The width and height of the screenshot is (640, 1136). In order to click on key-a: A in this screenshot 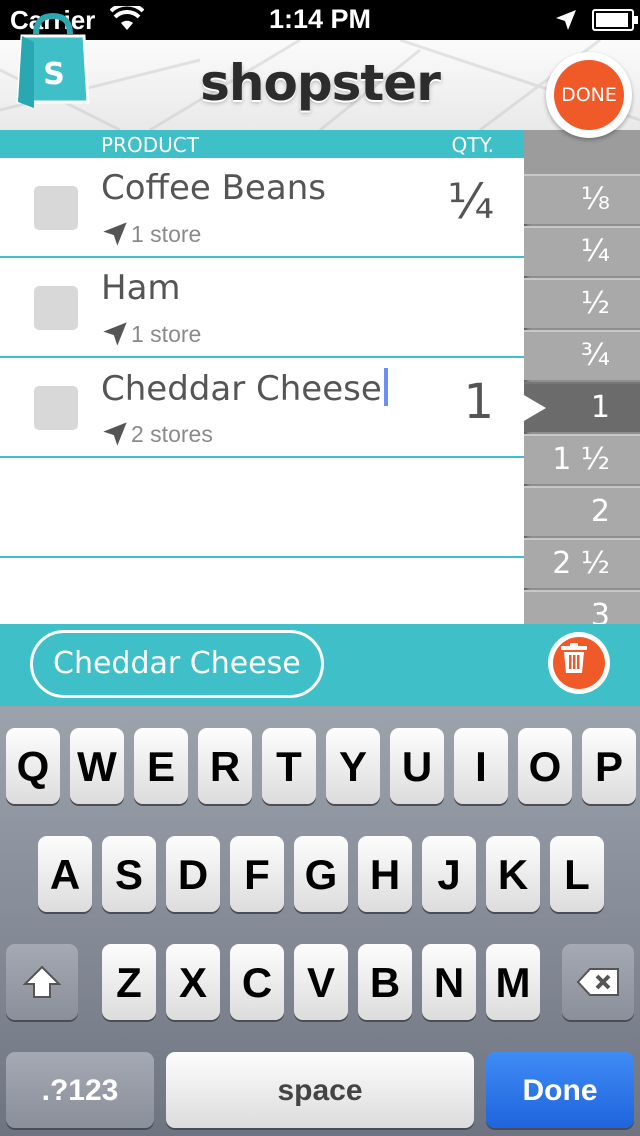, I will do `click(65, 874)`.